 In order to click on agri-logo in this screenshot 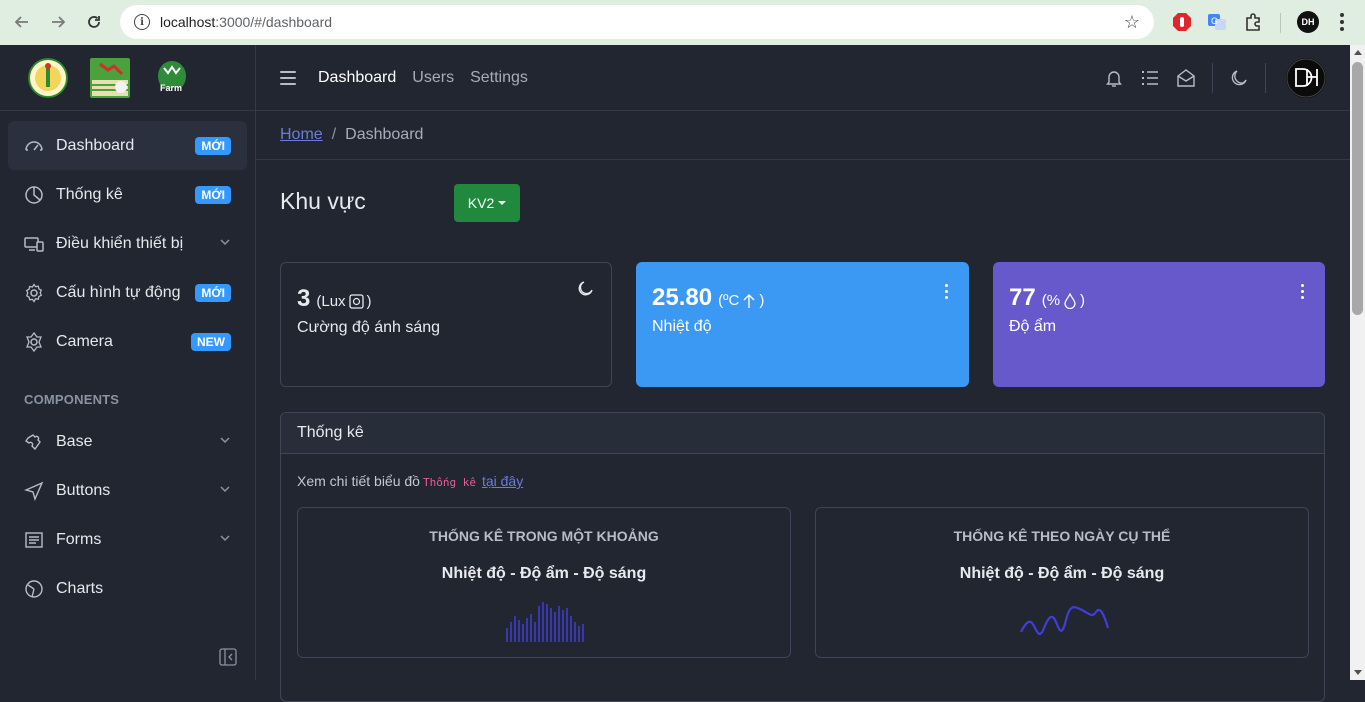, I will do `click(110, 77)`.